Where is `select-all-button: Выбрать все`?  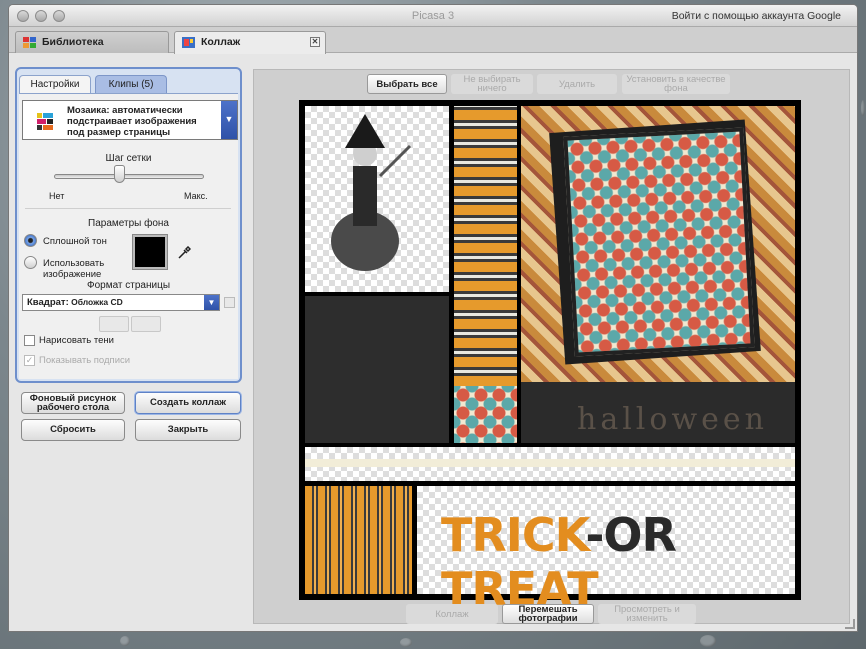 select-all-button: Выбрать все is located at coordinates (407, 84).